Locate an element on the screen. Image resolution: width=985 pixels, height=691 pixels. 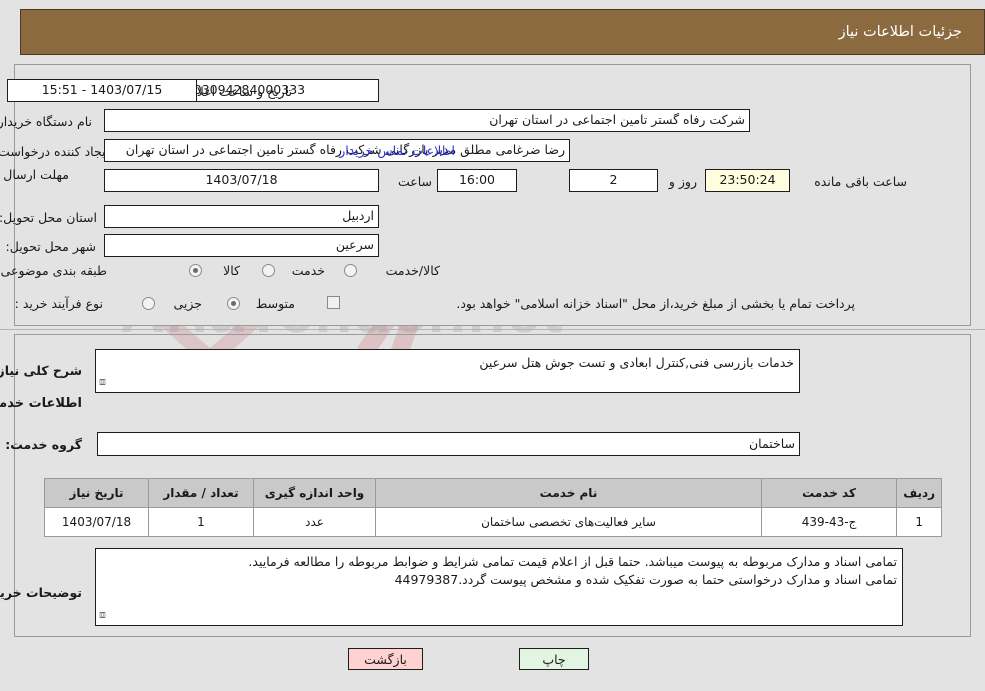
back-button: بازگشت is located at coordinates (385, 659).